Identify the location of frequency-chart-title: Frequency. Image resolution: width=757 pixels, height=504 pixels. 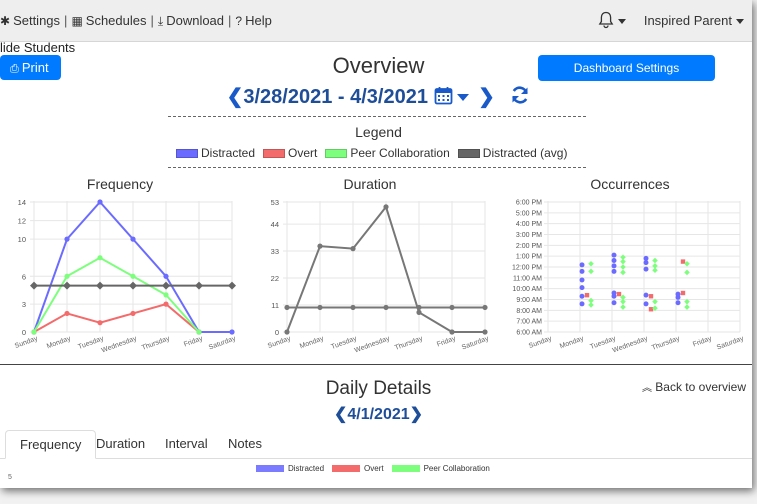
(120, 184).